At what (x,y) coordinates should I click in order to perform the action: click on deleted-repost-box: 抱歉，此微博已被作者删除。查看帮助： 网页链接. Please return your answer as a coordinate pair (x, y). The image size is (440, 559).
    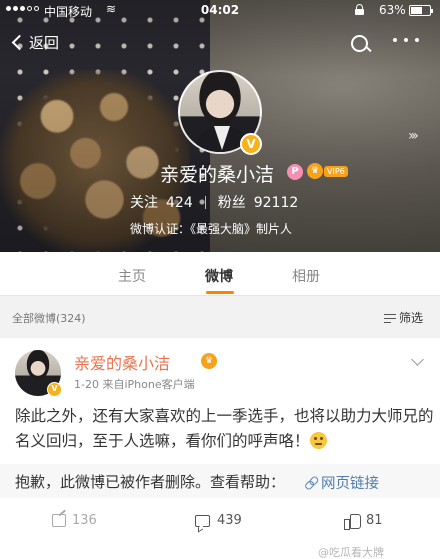
    Looking at the image, I should click on (220, 481).